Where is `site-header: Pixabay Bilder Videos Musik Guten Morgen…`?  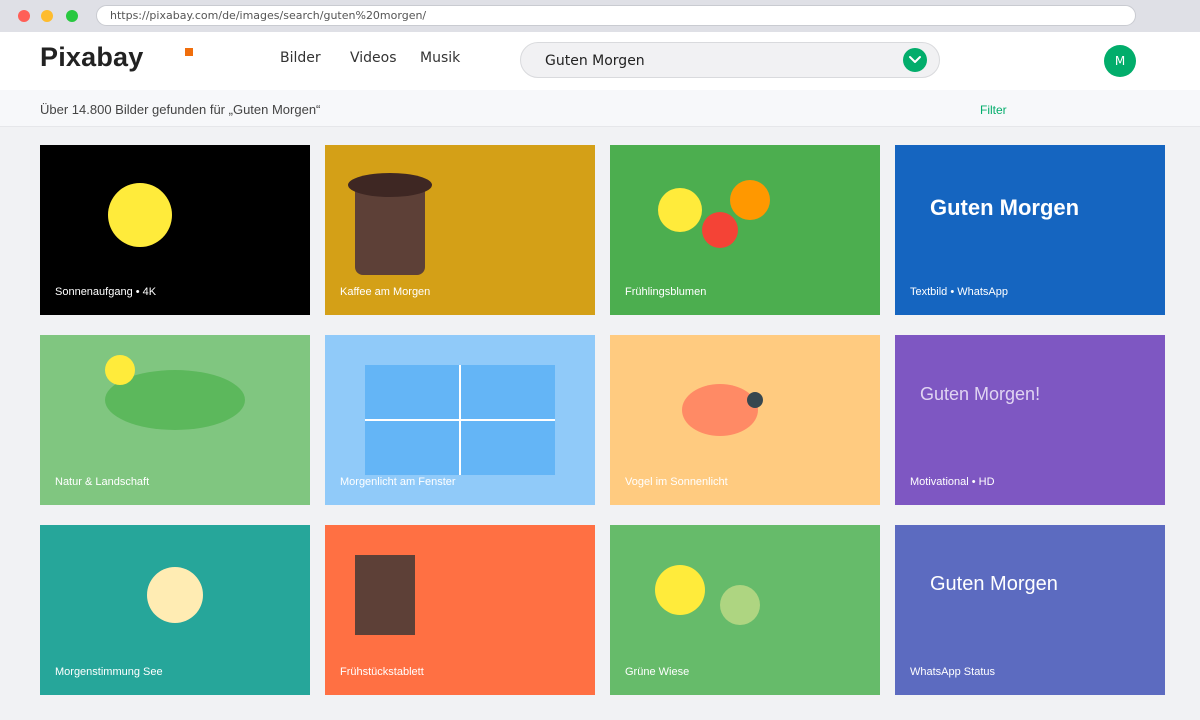 site-header: Pixabay Bilder Videos Musik Guten Morgen… is located at coordinates (600, 61).